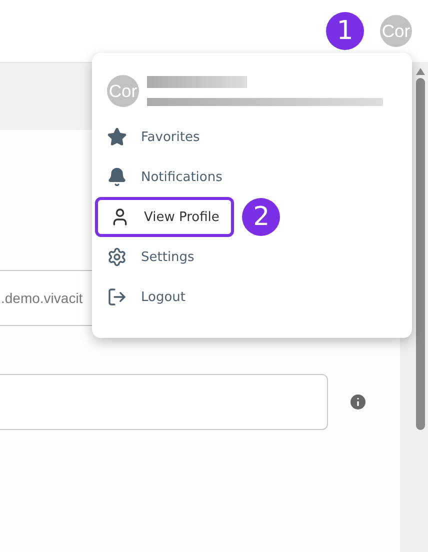  Describe the element at coordinates (358, 402) in the screenshot. I see `info-icon` at that location.